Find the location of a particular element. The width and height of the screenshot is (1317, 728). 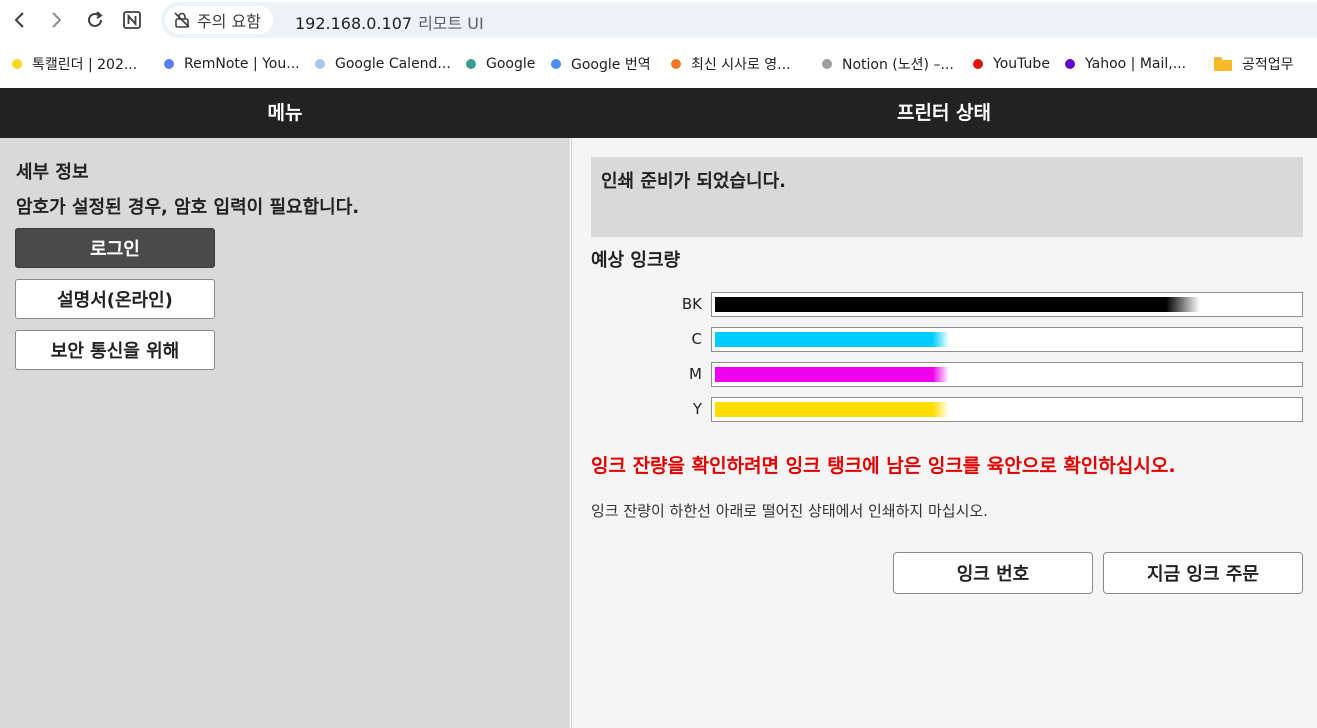

notion-icon is located at coordinates (132, 20).